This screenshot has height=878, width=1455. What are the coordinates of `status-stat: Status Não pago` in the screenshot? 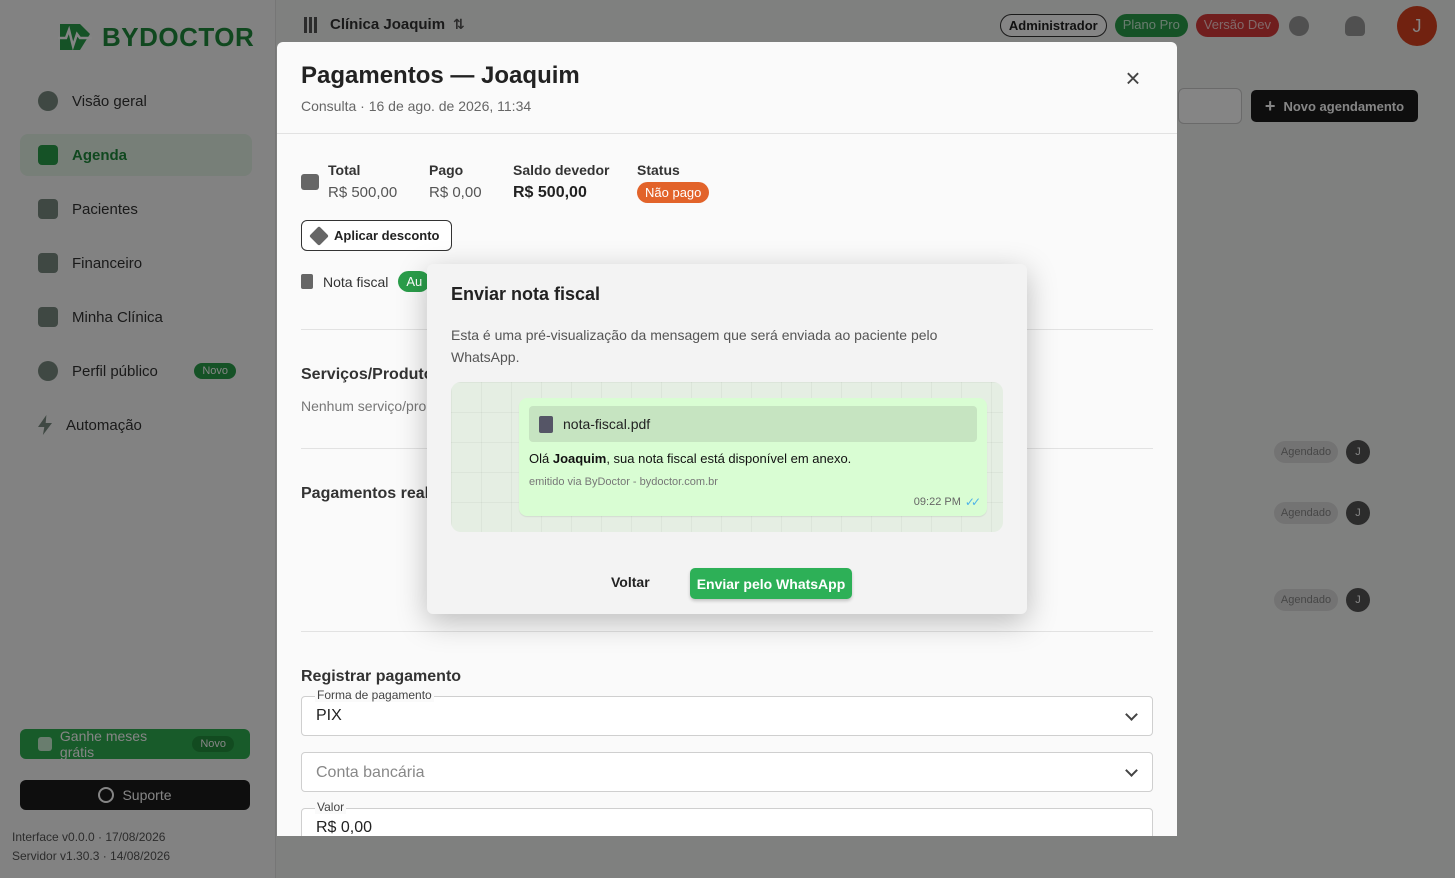 It's located at (673, 182).